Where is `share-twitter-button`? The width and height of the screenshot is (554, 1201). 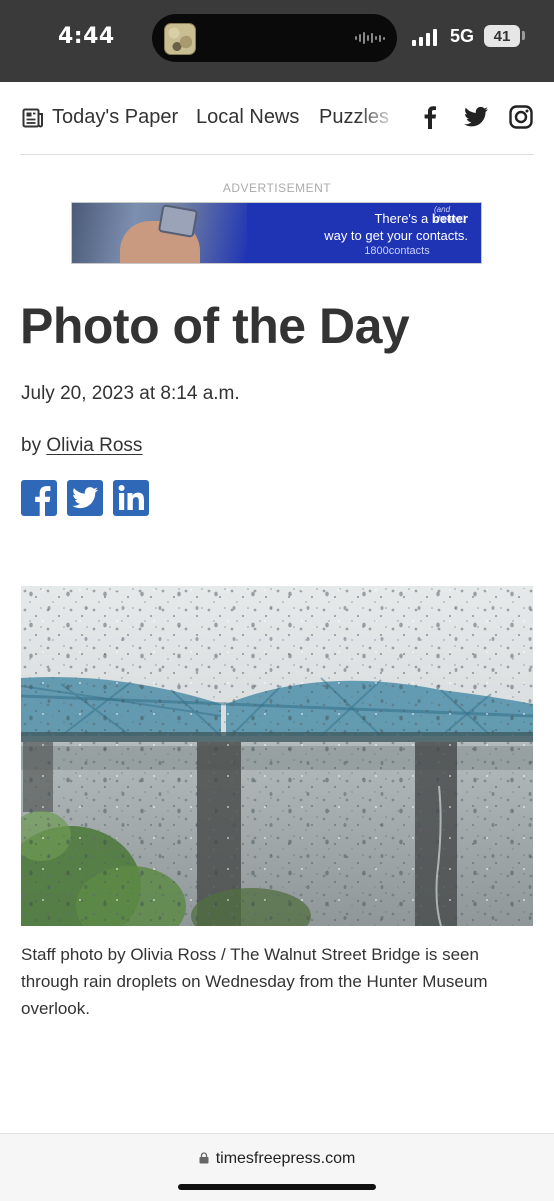 share-twitter-button is located at coordinates (85, 498).